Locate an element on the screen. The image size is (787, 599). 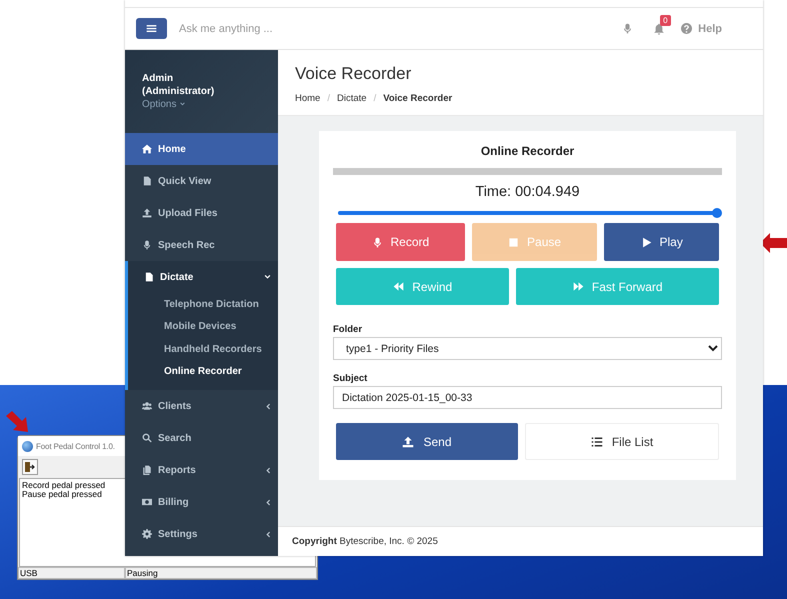
breadcrumb-link: Home is located at coordinates (307, 98).